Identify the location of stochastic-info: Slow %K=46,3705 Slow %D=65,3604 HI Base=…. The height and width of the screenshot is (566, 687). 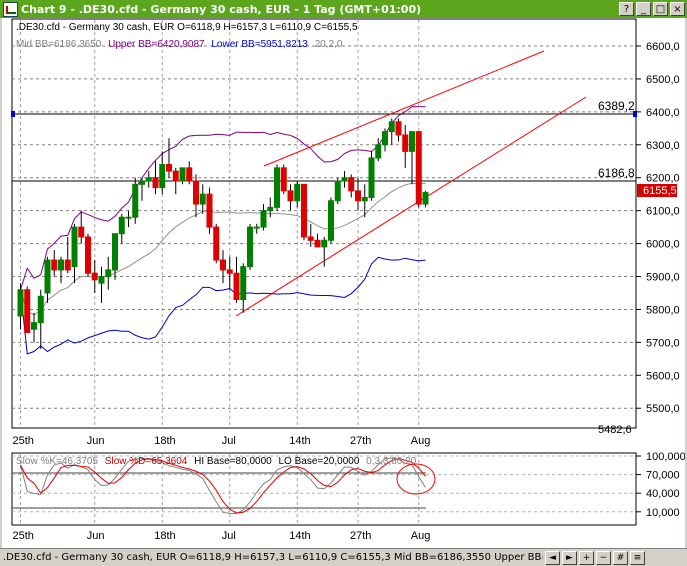
(216, 461).